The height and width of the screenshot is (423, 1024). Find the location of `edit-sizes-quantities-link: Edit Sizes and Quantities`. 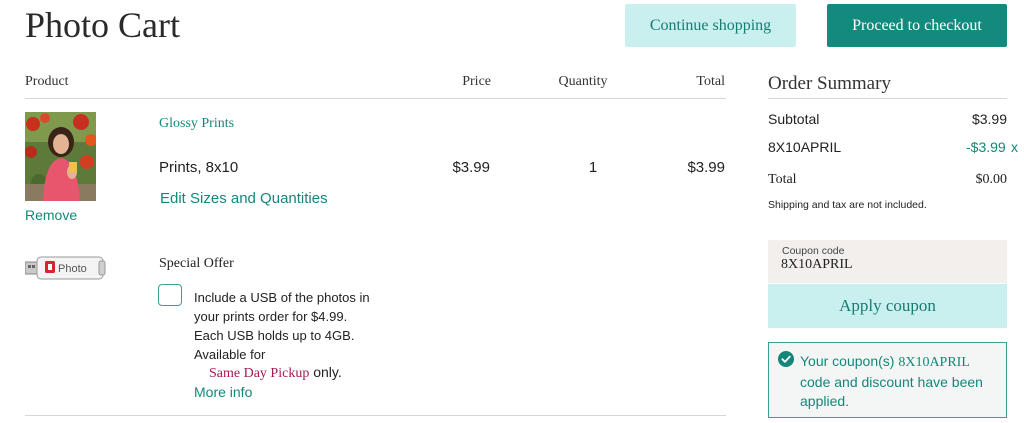

edit-sizes-quantities-link: Edit Sizes and Quantities is located at coordinates (244, 198).